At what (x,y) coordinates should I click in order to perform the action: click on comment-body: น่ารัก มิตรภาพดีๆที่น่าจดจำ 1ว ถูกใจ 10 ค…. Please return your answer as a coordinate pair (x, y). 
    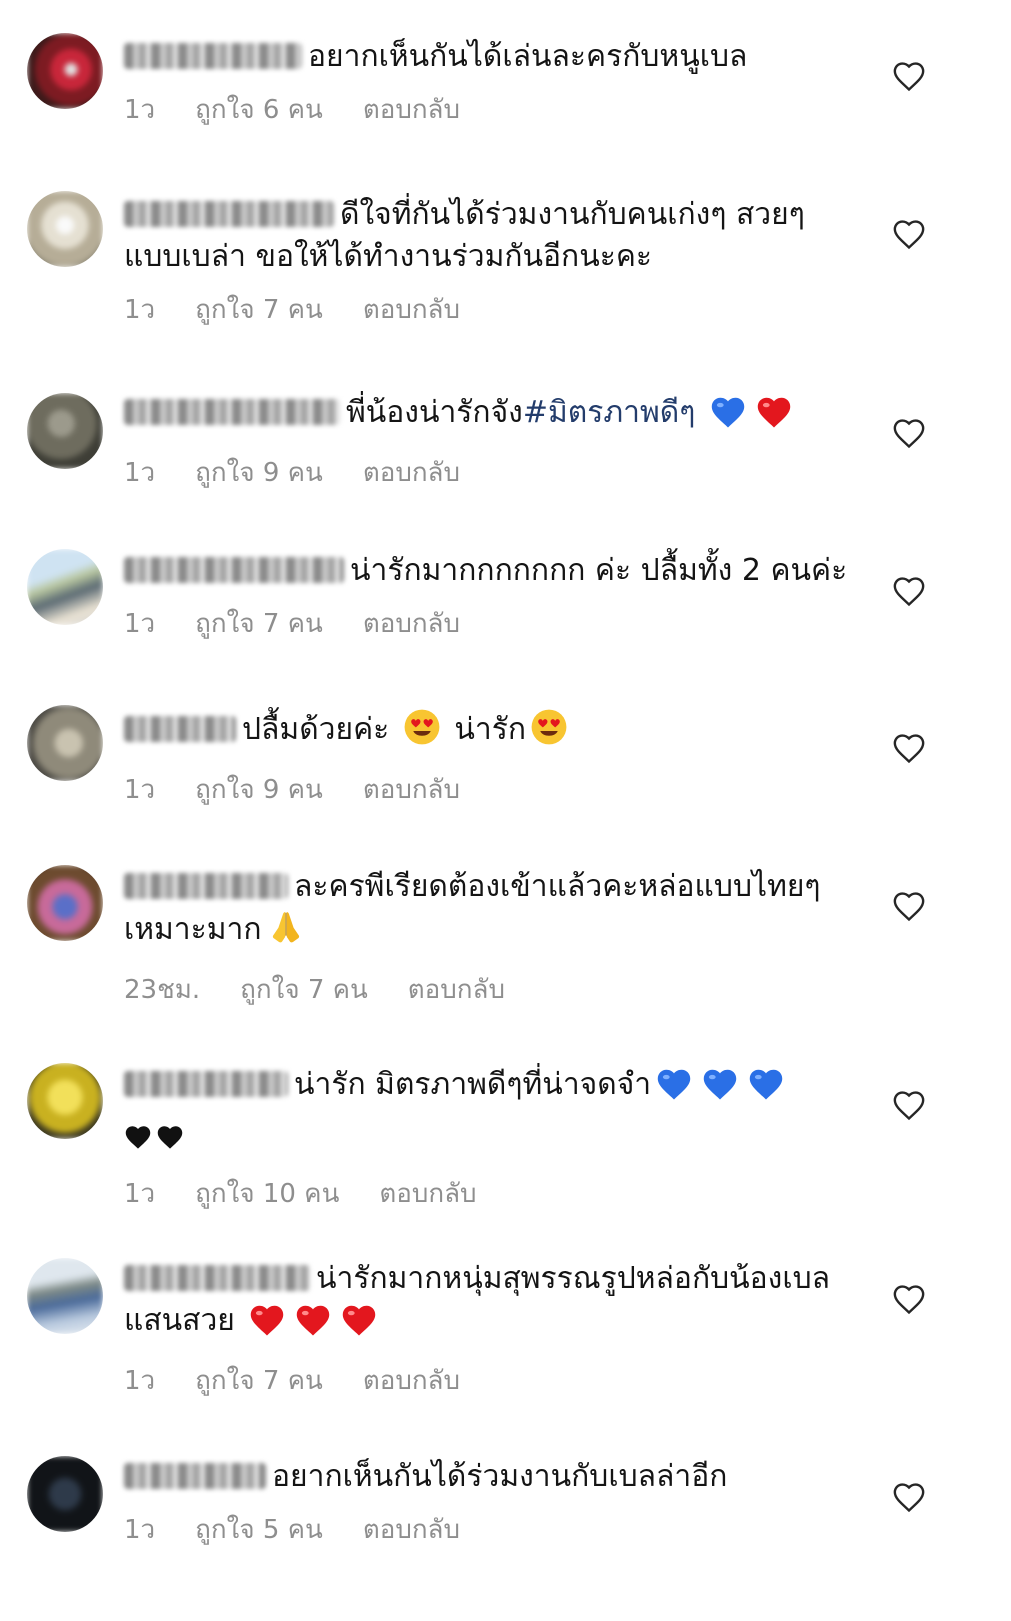
    Looking at the image, I should click on (504, 1138).